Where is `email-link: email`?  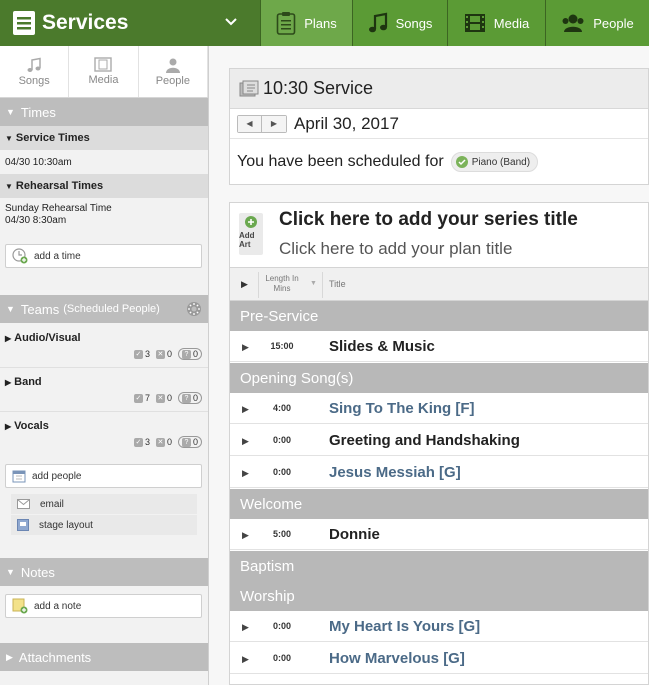 email-link: email is located at coordinates (104, 504).